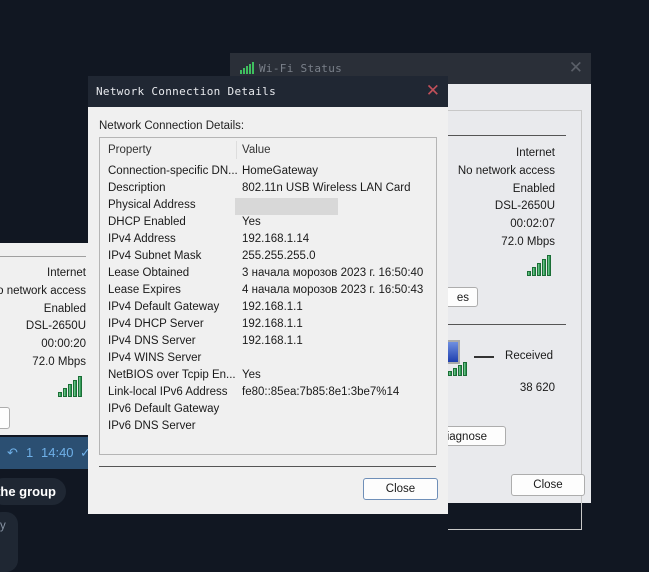 The height and width of the screenshot is (572, 649). I want to click on column-header-value: Value, so click(256, 150).